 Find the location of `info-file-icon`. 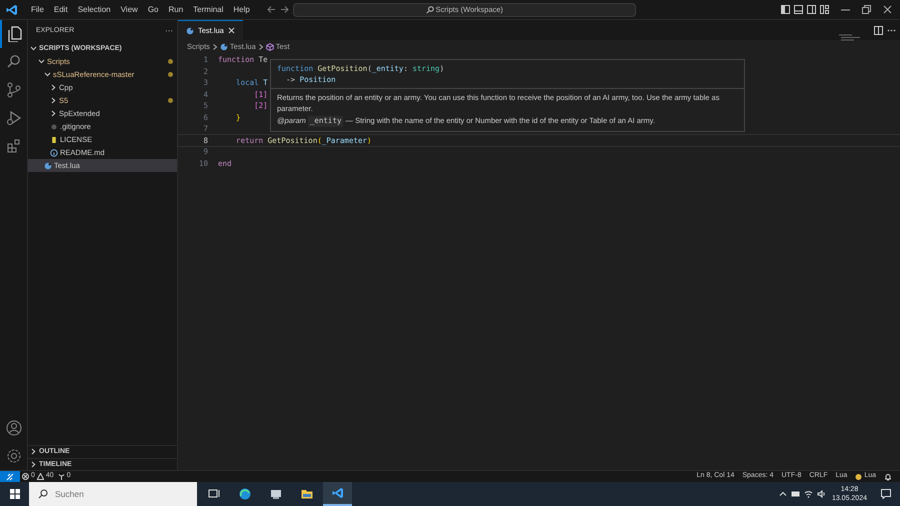

info-file-icon is located at coordinates (54, 152).